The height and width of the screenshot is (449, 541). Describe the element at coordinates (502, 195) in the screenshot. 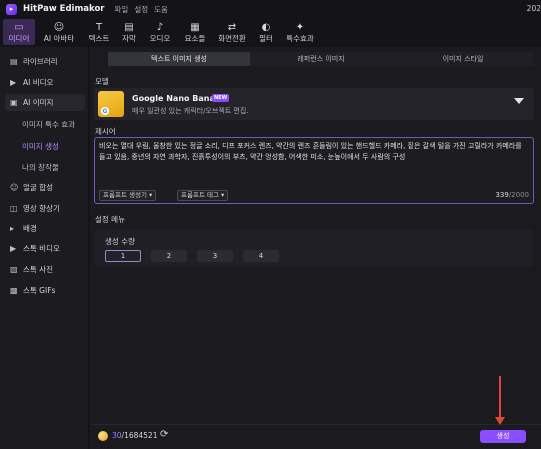

I see `char-count: 339` at that location.